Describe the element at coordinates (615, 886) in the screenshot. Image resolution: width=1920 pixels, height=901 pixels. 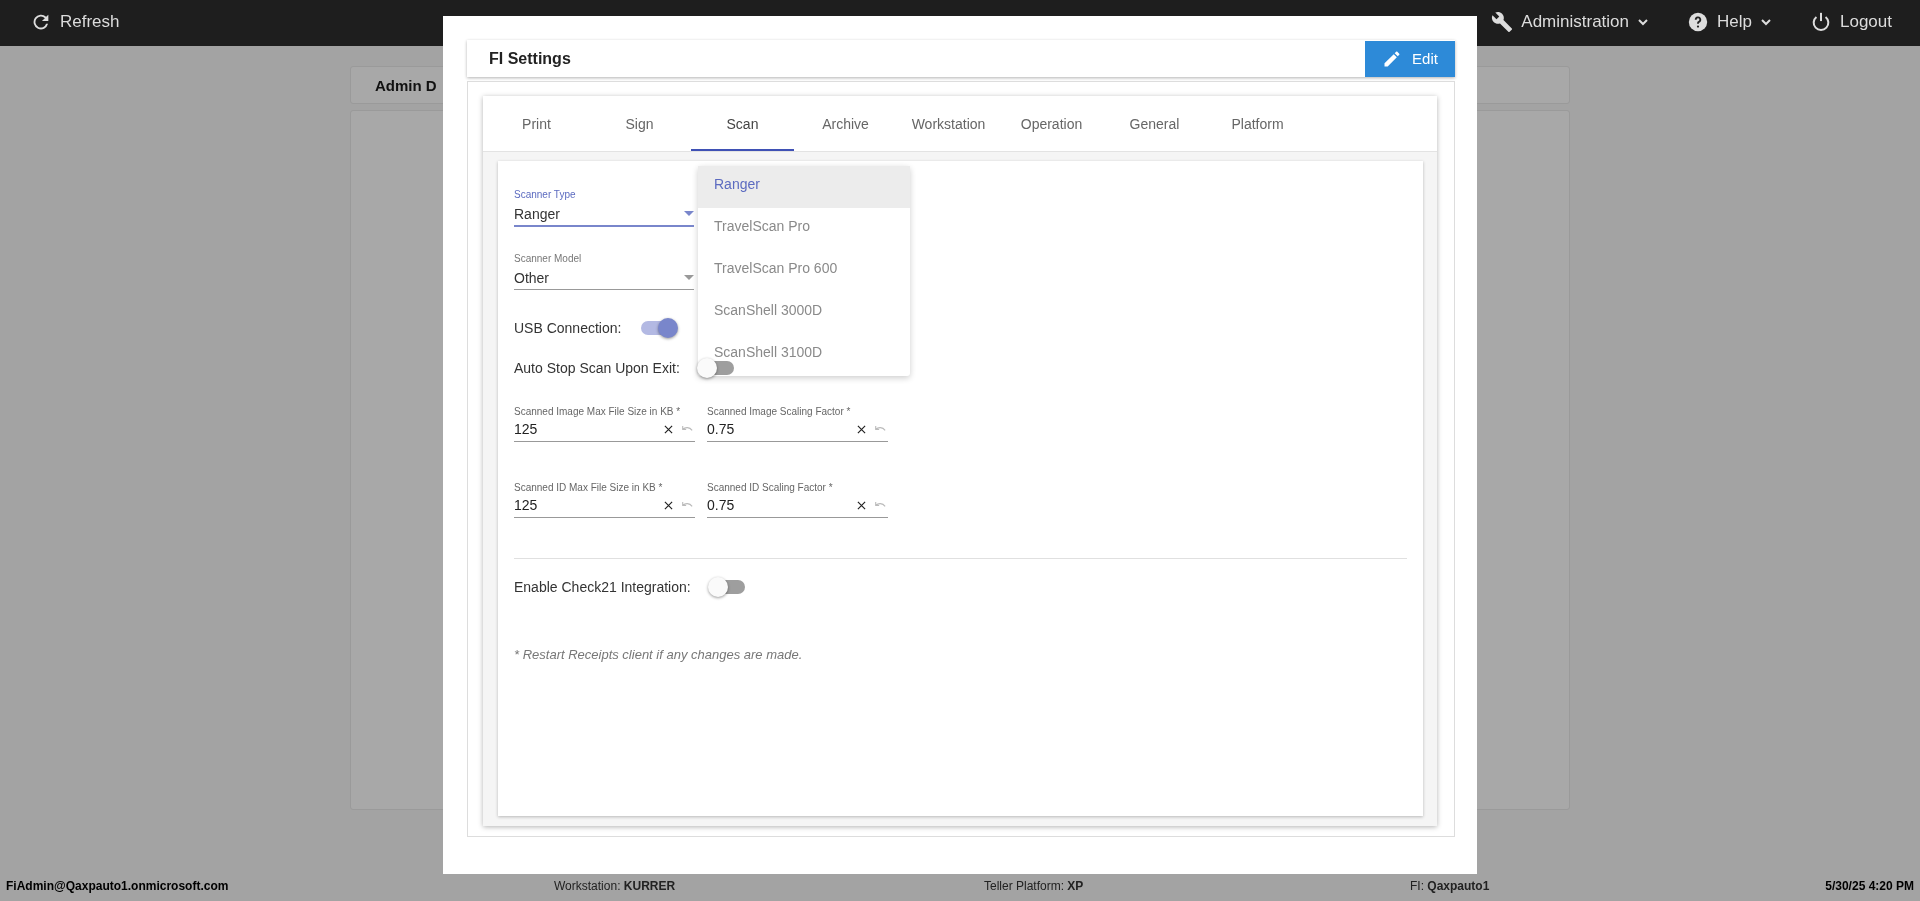
I see `status-item: Workstation: KURRER` at that location.